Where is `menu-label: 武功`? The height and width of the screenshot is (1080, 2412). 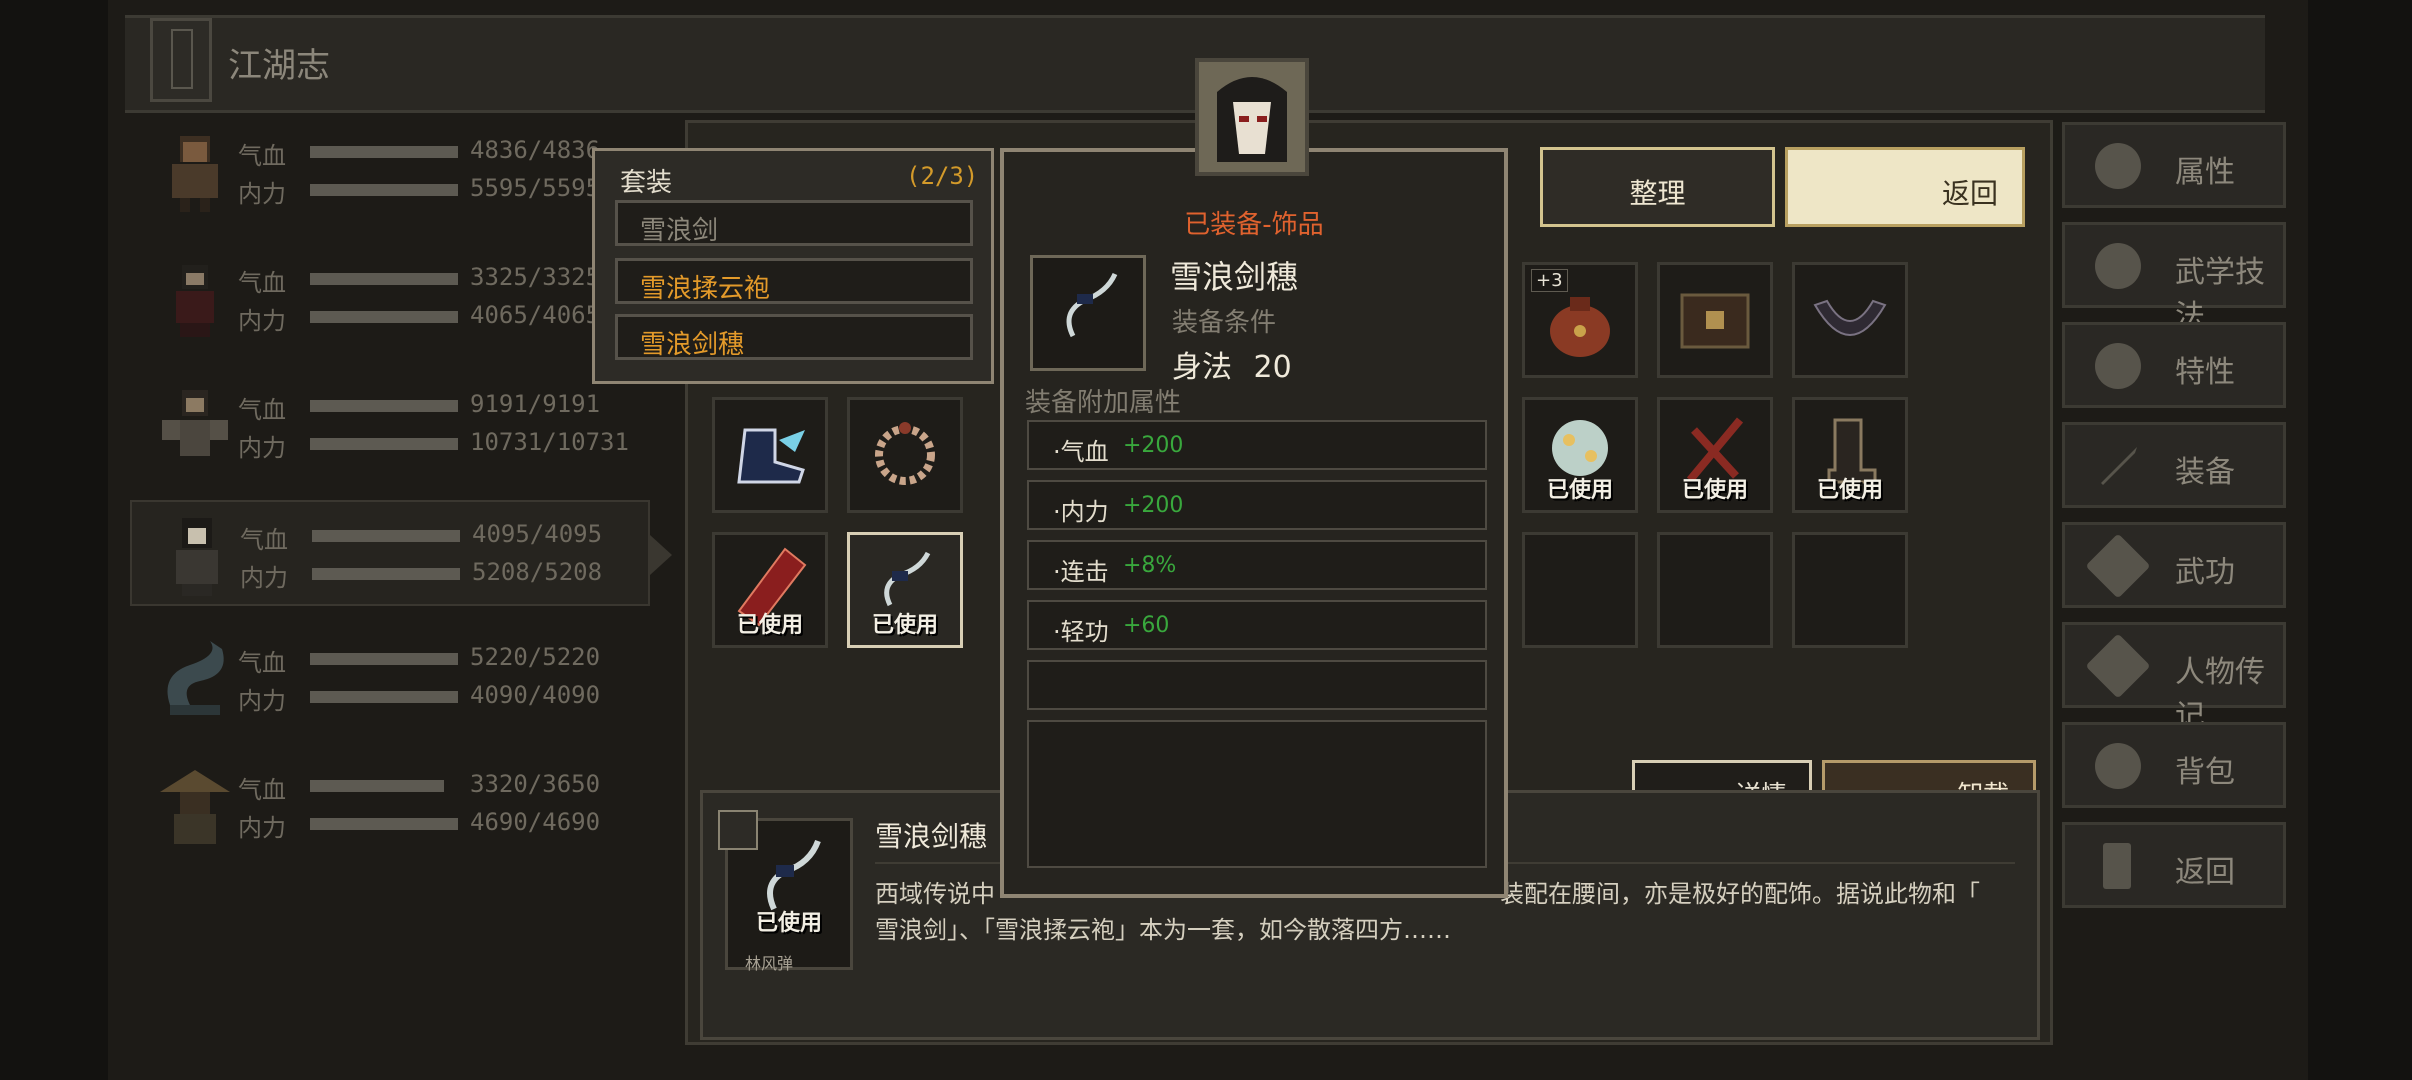 menu-label: 武功 is located at coordinates (2205, 572).